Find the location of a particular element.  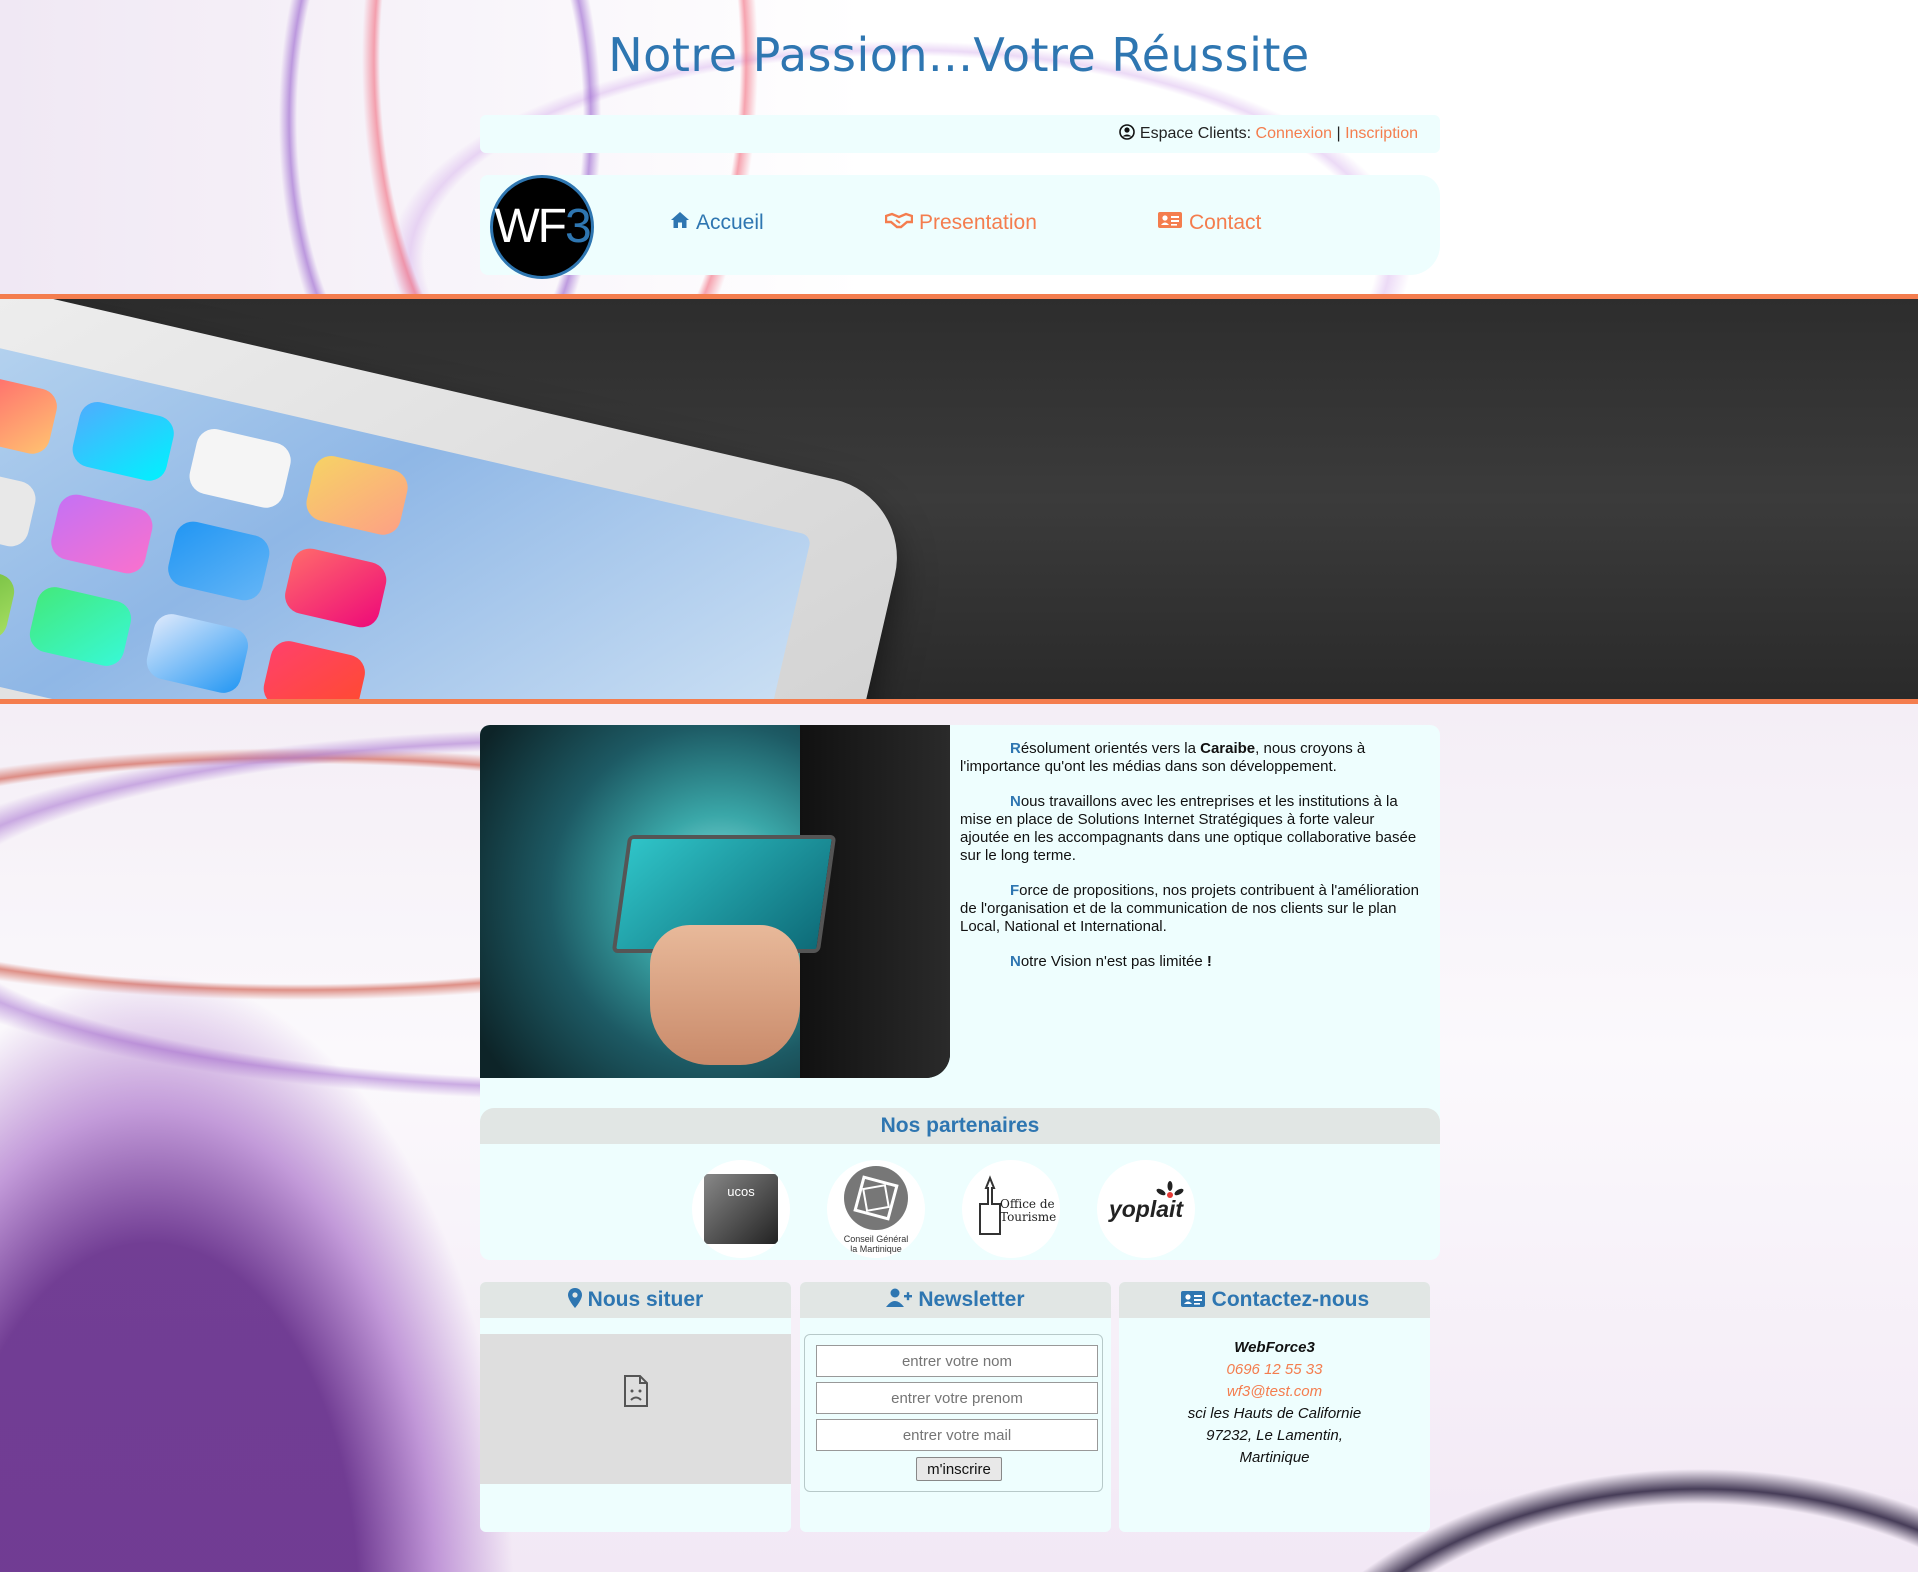

partners-heading: Nos partenaires is located at coordinates (960, 1126).